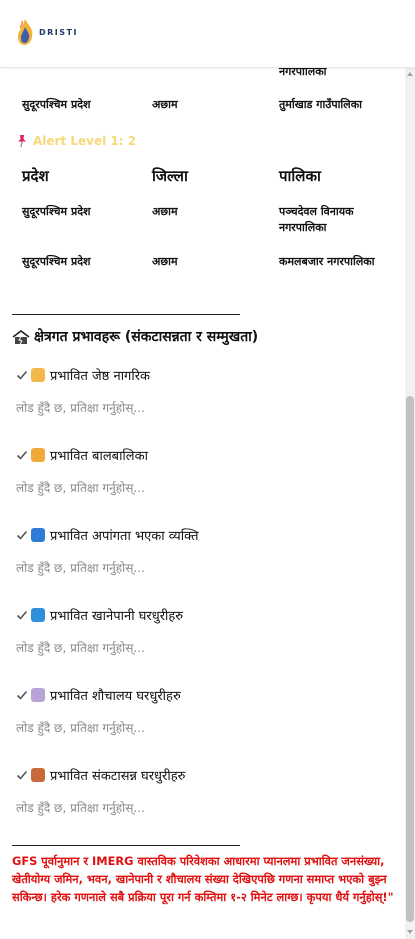 Image resolution: width=415 pixels, height=939 pixels. I want to click on table-header: प्रदेश जिल्ला पालिका, so click(212, 176).